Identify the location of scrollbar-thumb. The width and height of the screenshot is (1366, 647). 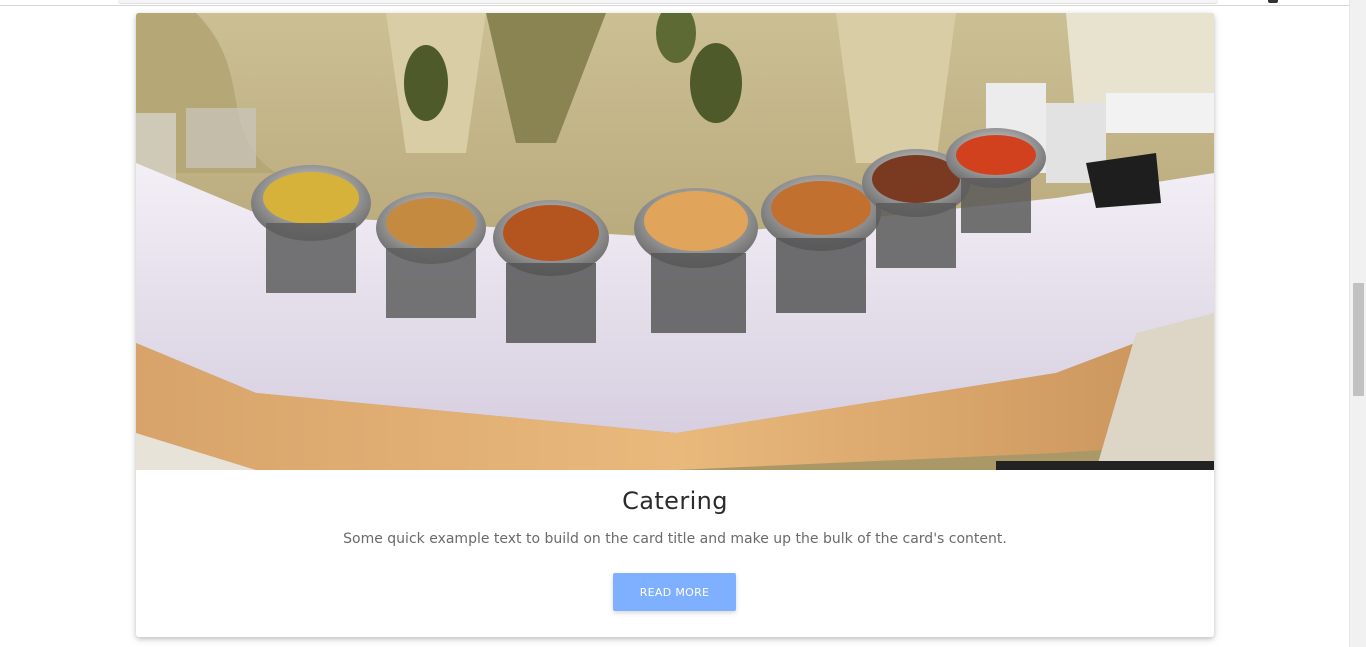
(1358, 339).